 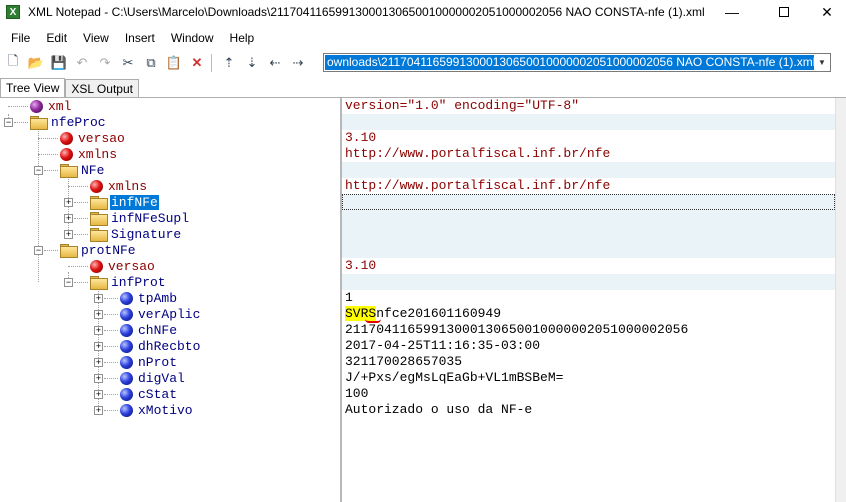 I want to click on menu-view: View, so click(x=96, y=38).